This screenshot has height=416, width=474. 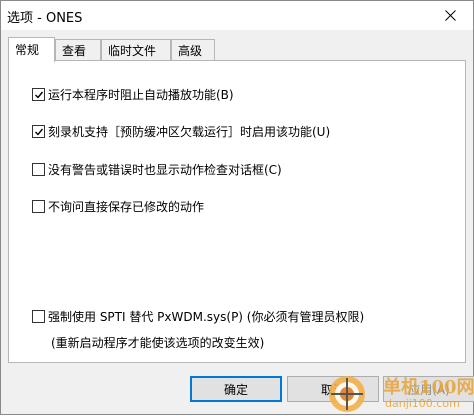 I want to click on cancel-button: 取消, so click(x=333, y=389).